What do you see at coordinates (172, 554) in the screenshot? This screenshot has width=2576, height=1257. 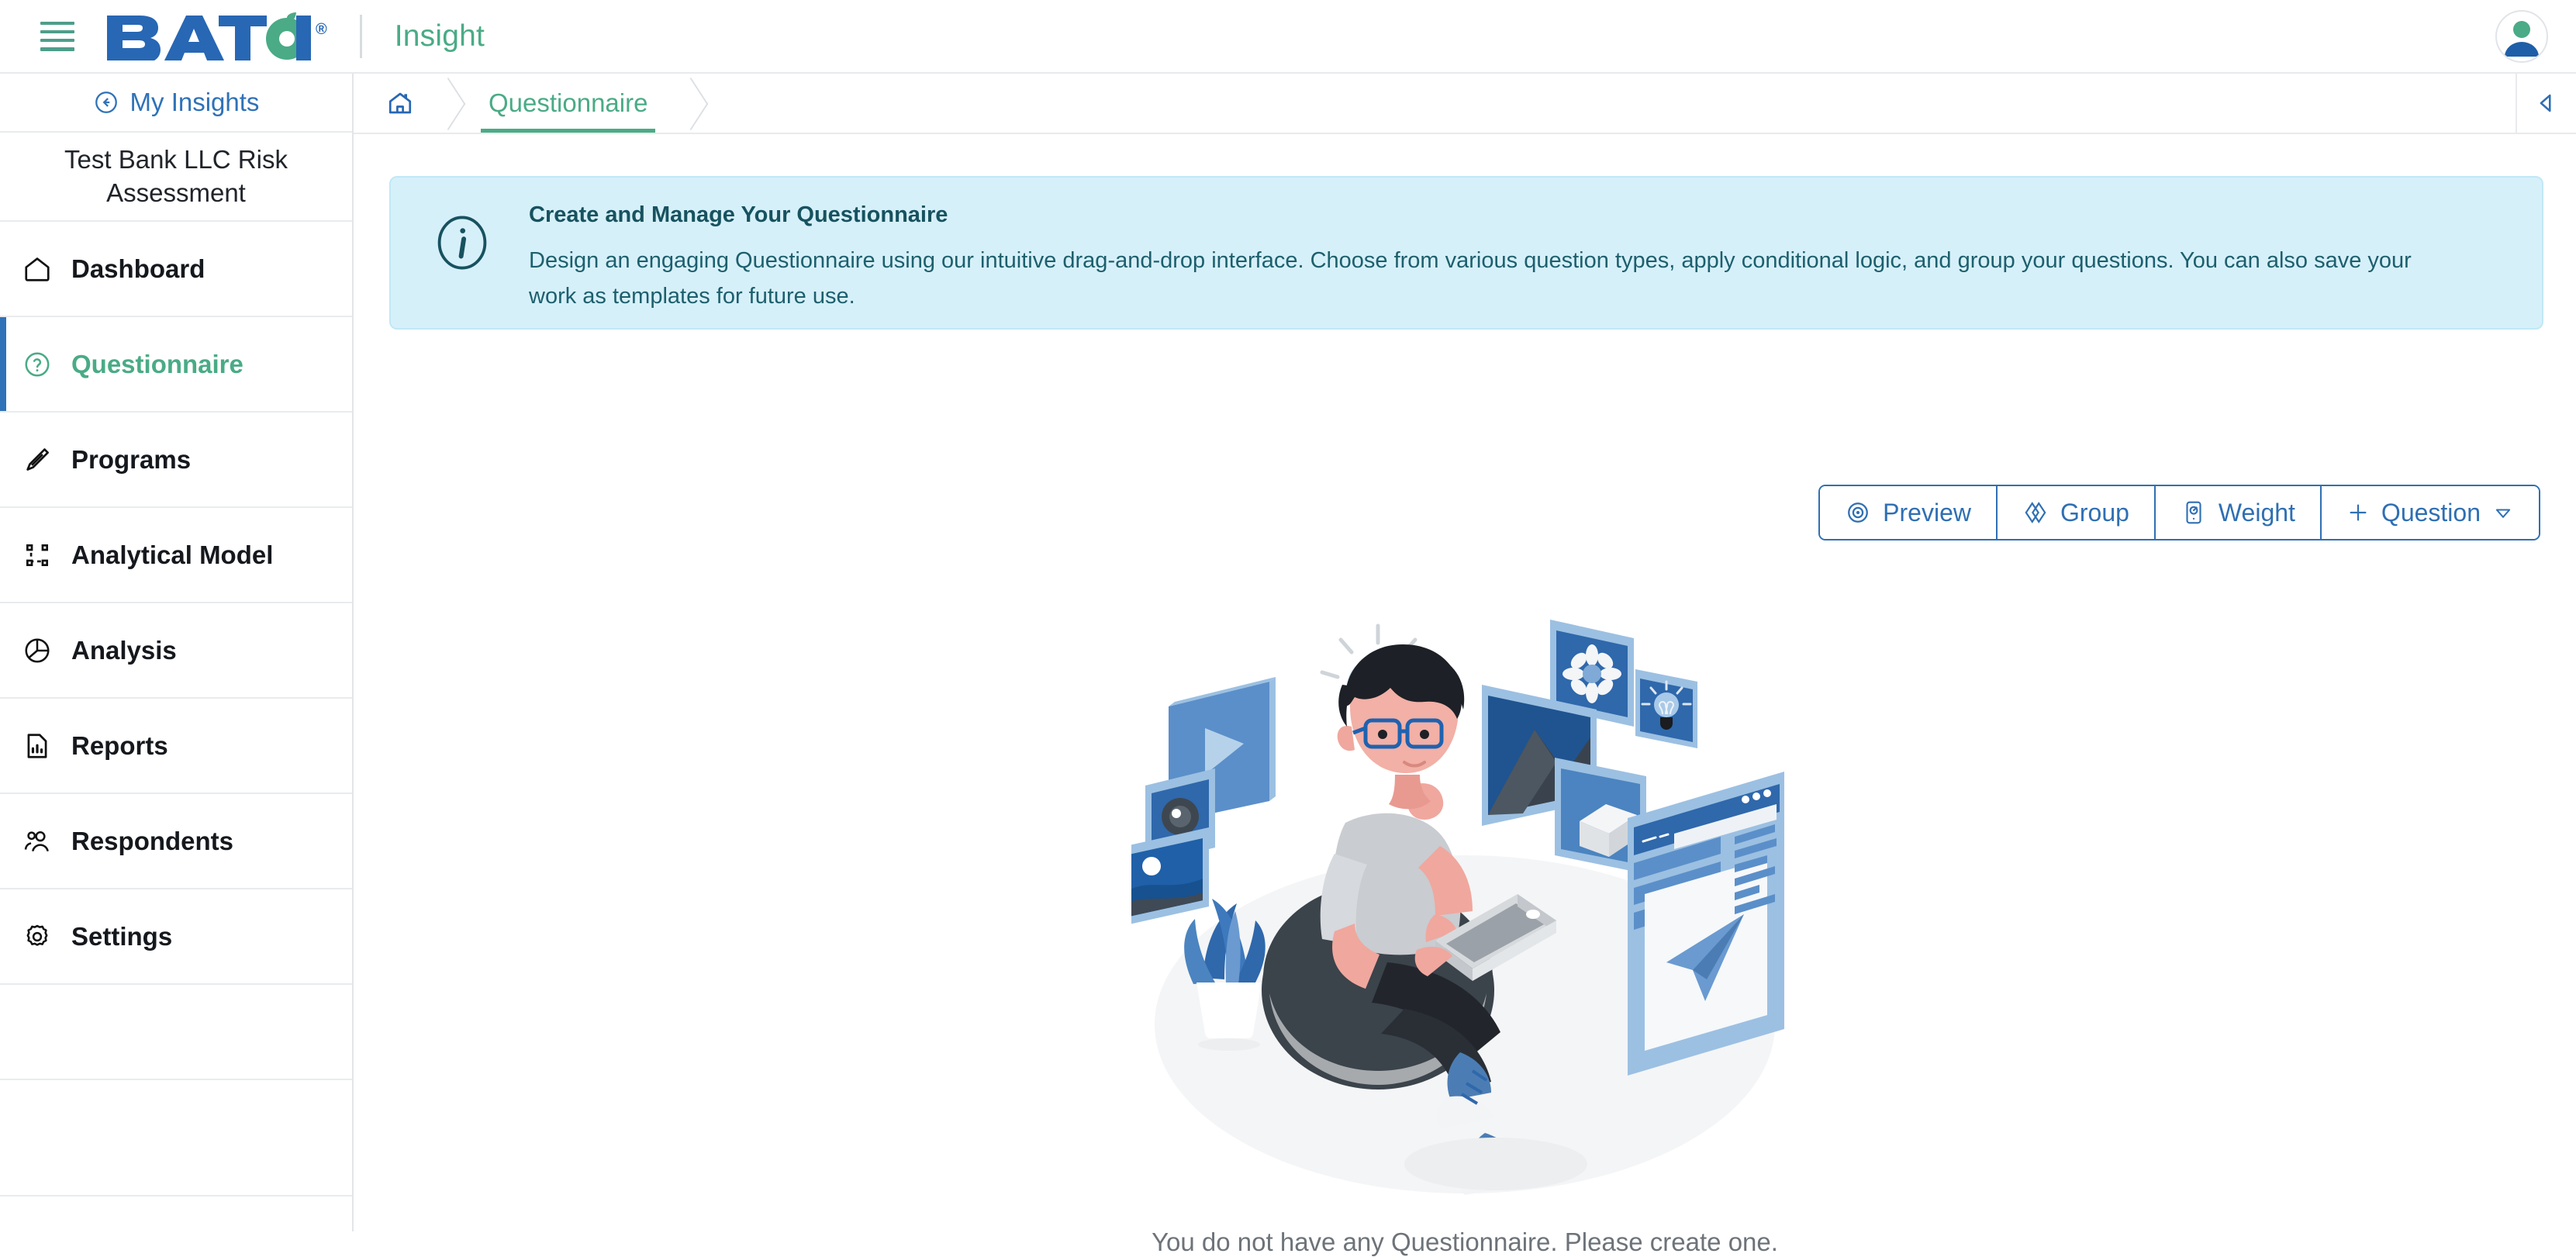 I see `sidebar-item-label: Analytical Model` at bounding box center [172, 554].